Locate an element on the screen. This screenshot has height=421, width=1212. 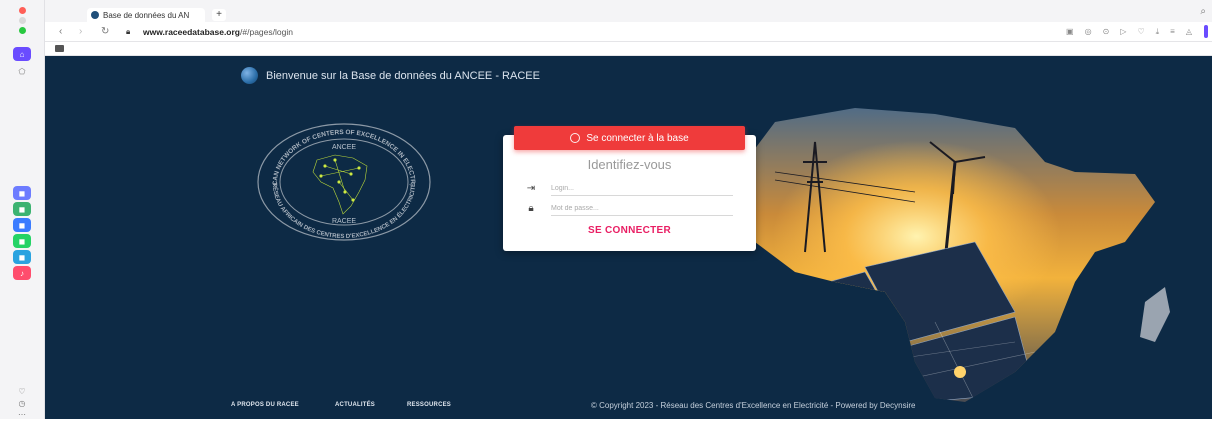
new-tab-button: + is located at coordinates (219, 15).